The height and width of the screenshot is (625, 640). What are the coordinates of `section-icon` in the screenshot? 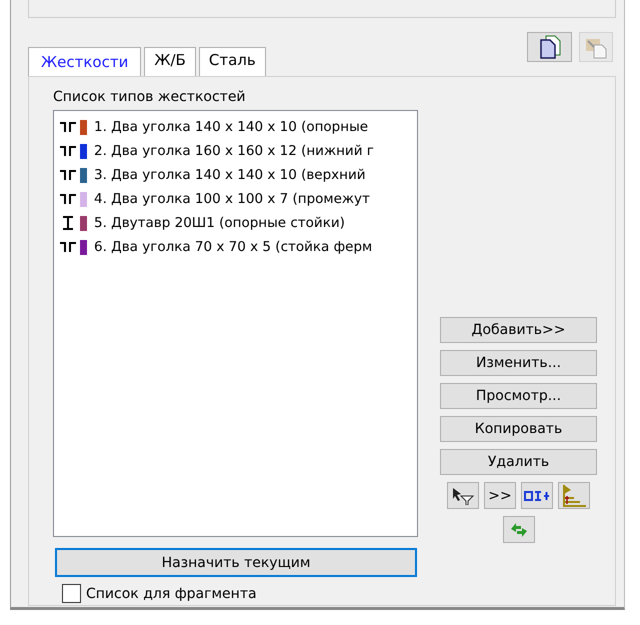 It's located at (537, 495).